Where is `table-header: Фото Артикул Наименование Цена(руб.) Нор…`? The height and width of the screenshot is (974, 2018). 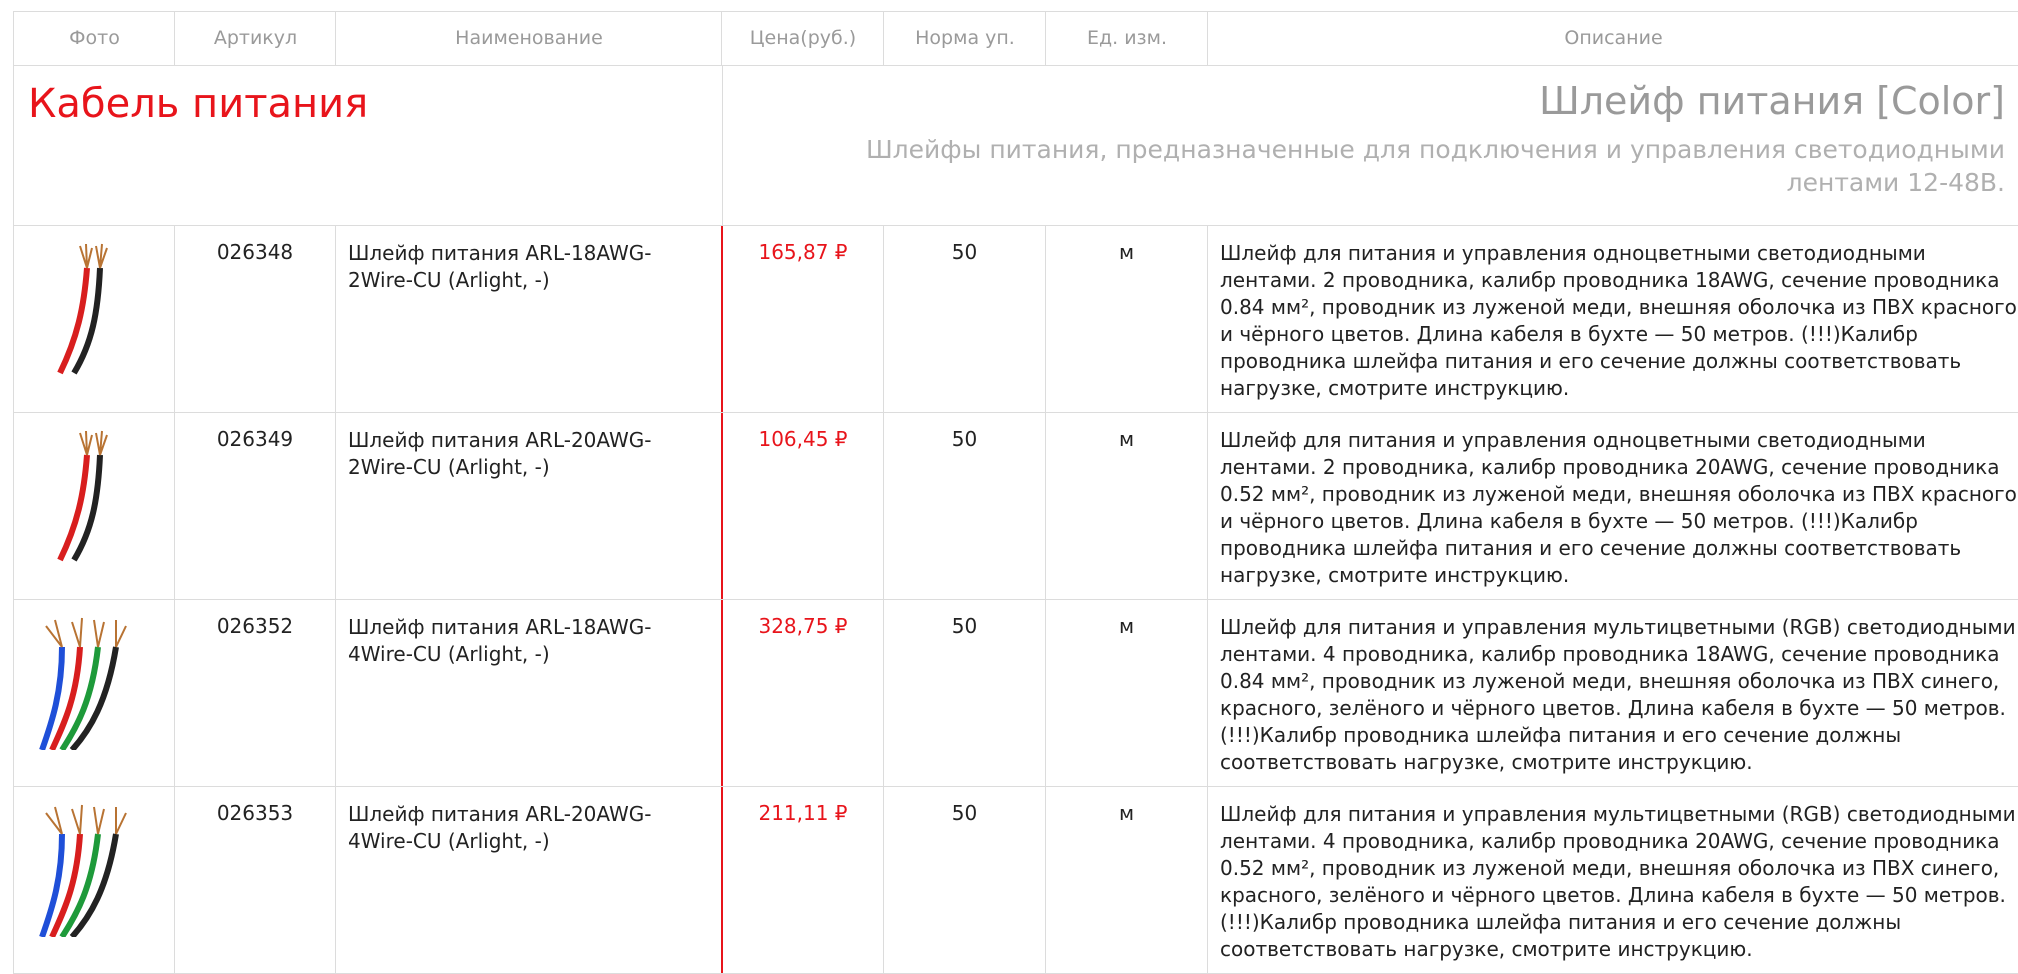
table-header: Фото Артикул Наименование Цена(руб.) Нор… is located at coordinates (1015, 38).